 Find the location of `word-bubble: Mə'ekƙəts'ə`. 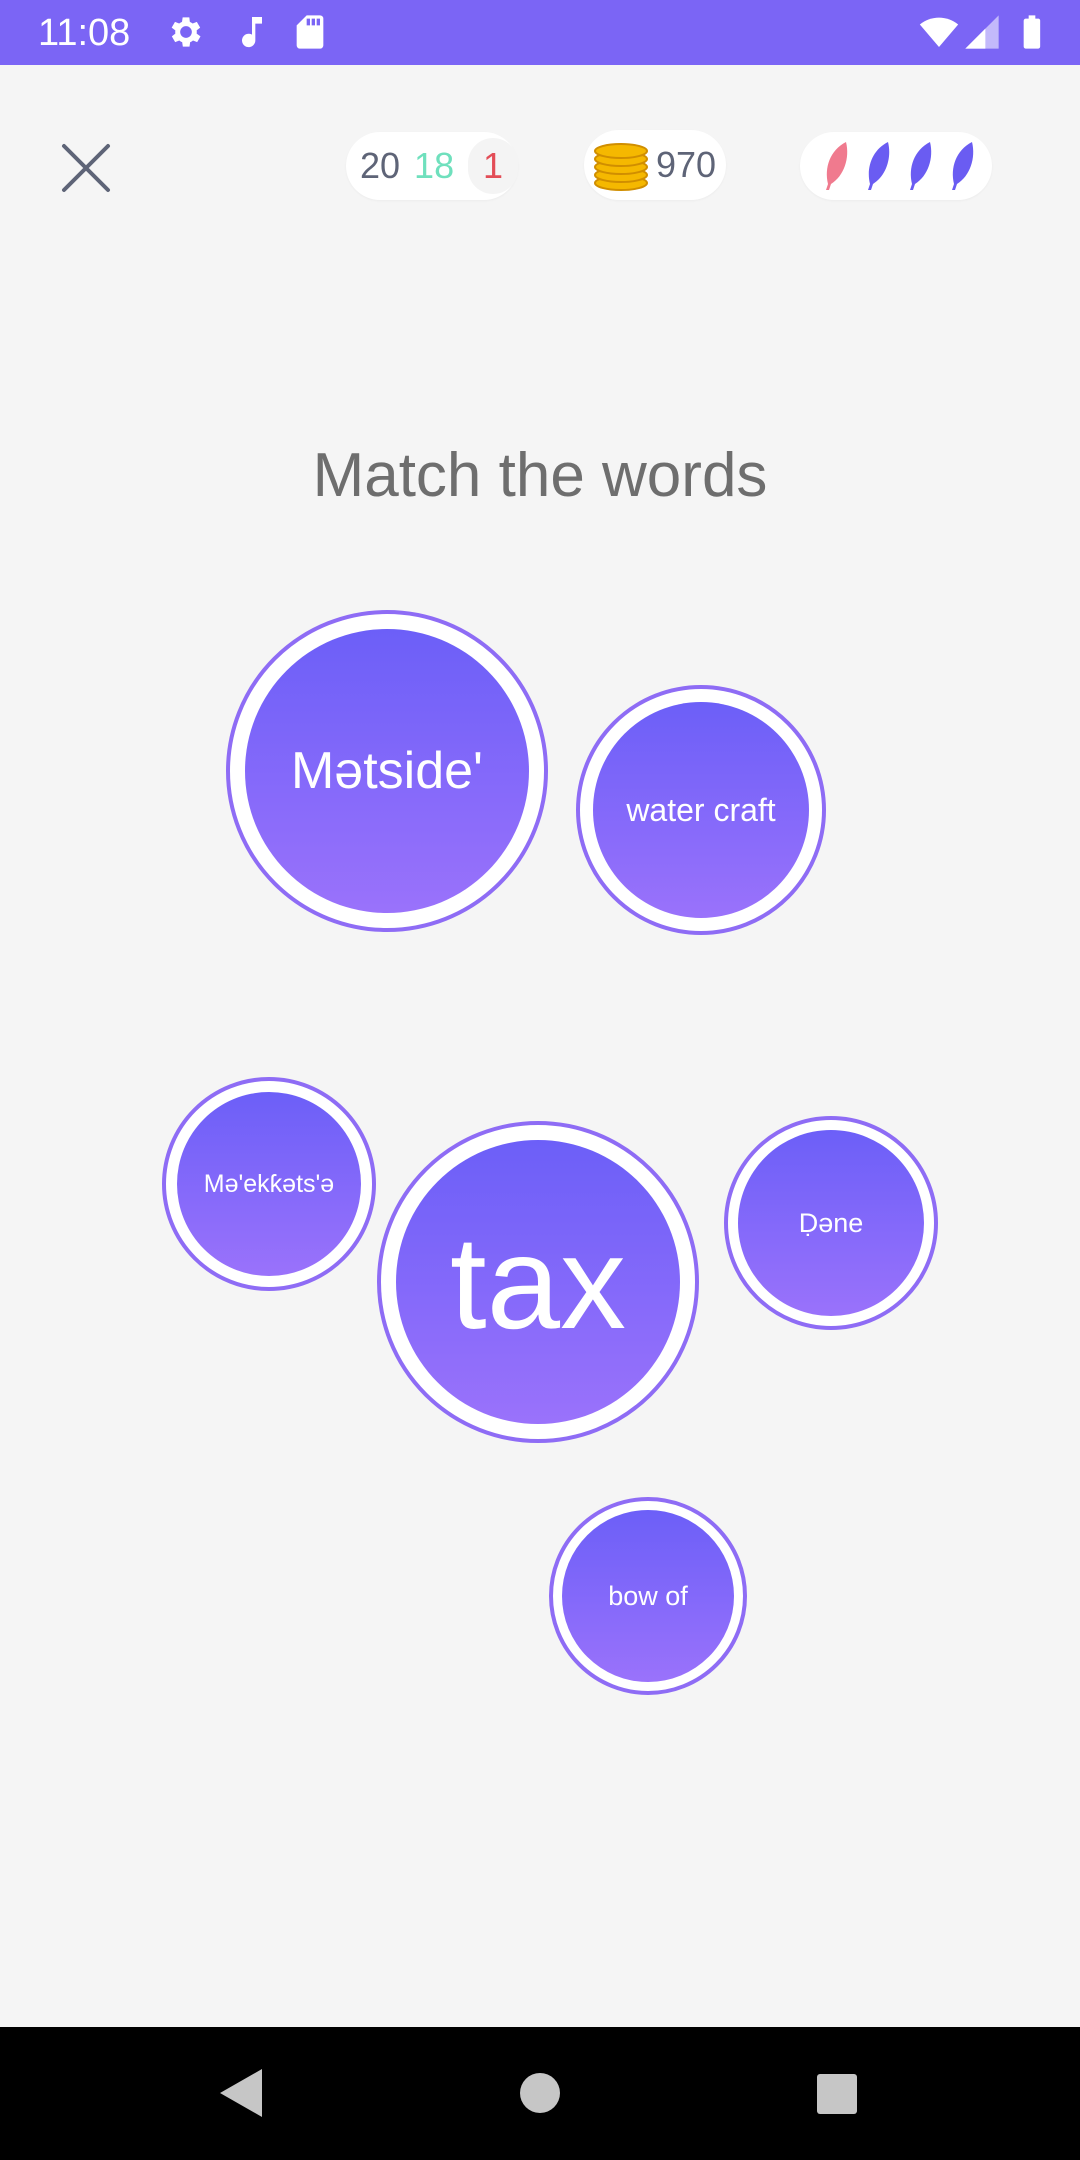

word-bubble: Mə'ekƙəts'ə is located at coordinates (269, 1184).